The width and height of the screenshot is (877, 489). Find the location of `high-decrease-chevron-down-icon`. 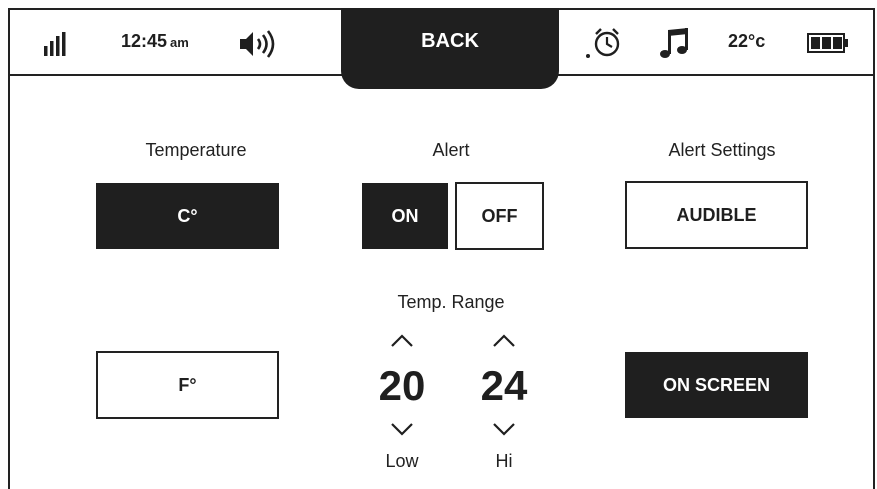

high-decrease-chevron-down-icon is located at coordinates (504, 429).